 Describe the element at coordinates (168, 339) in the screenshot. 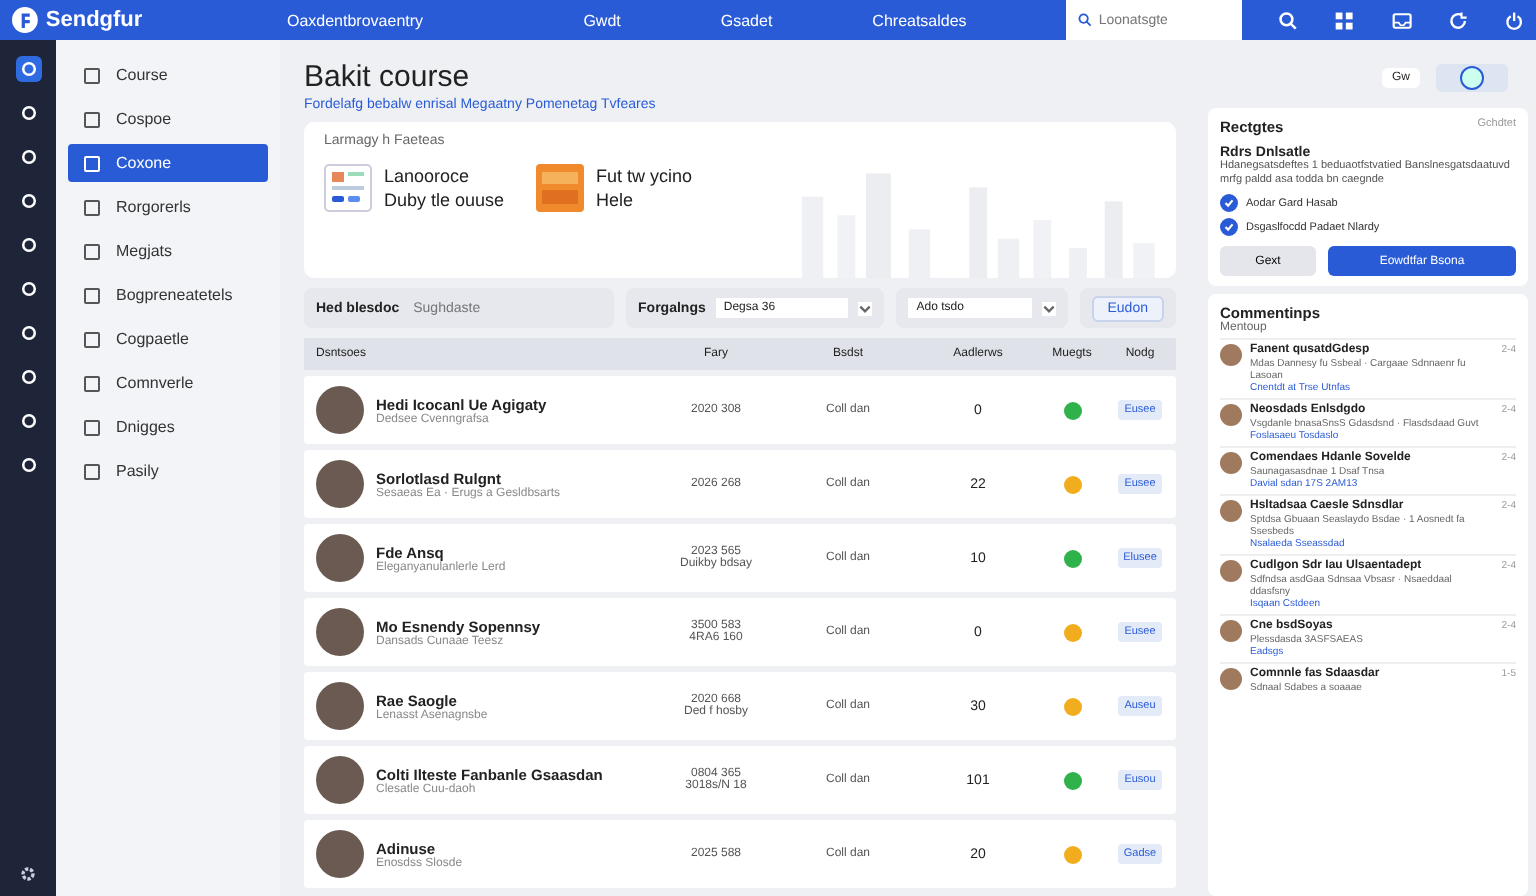

I see `sidebar-item: Cogpaetle` at that location.